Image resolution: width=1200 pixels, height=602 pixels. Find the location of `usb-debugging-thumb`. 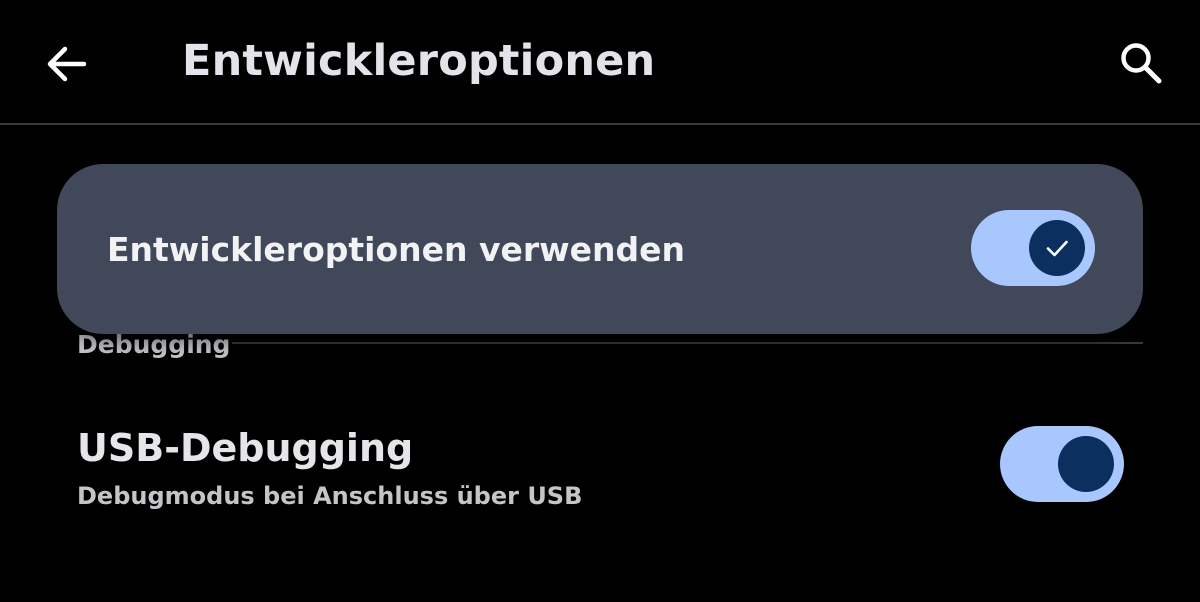

usb-debugging-thumb is located at coordinates (1086, 464).